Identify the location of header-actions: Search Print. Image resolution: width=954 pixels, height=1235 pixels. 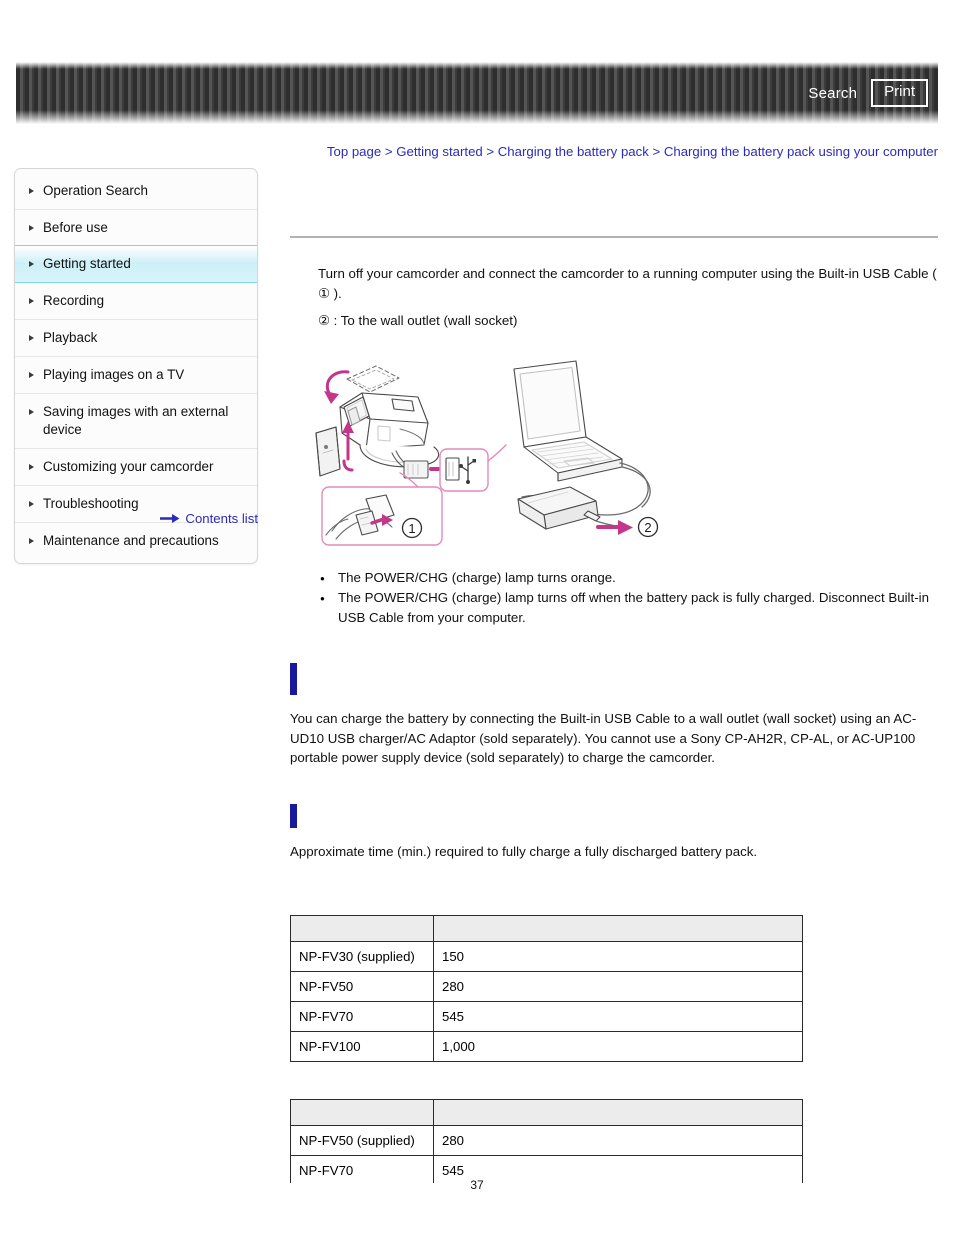
(868, 93).